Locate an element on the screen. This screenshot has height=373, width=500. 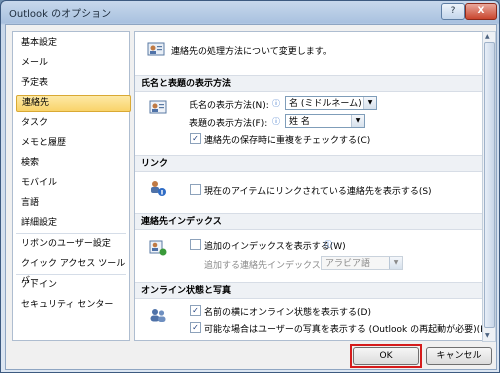
nav-item-mail: メール is located at coordinates (72, 63).